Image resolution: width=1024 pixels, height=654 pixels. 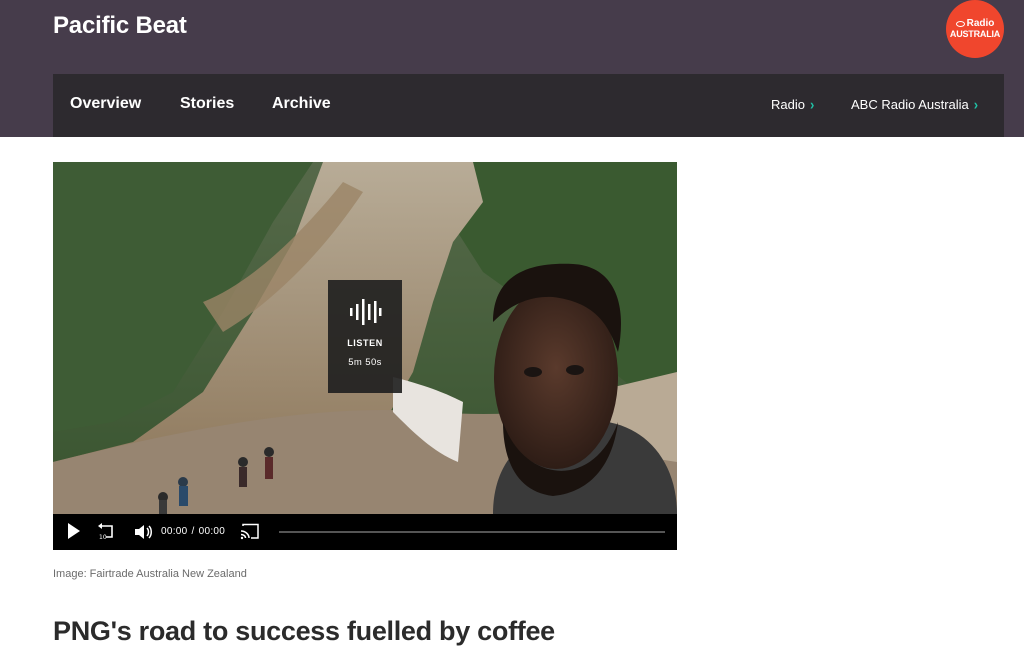 What do you see at coordinates (120, 26) in the screenshot?
I see `program-title: Pacific Beat` at bounding box center [120, 26].